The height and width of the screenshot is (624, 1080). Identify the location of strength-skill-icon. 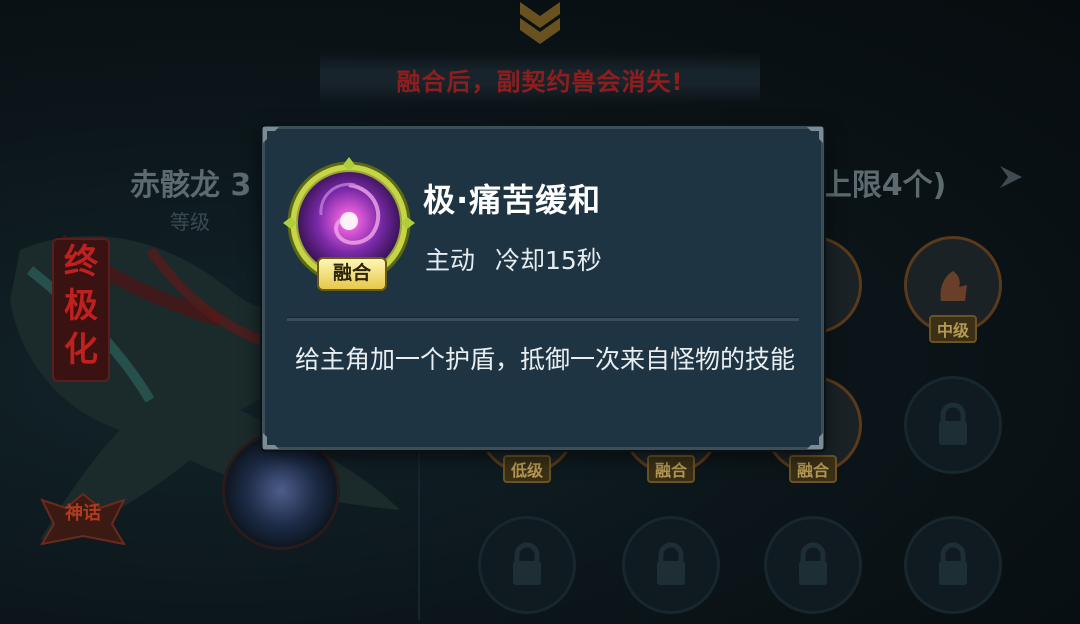
(953, 286).